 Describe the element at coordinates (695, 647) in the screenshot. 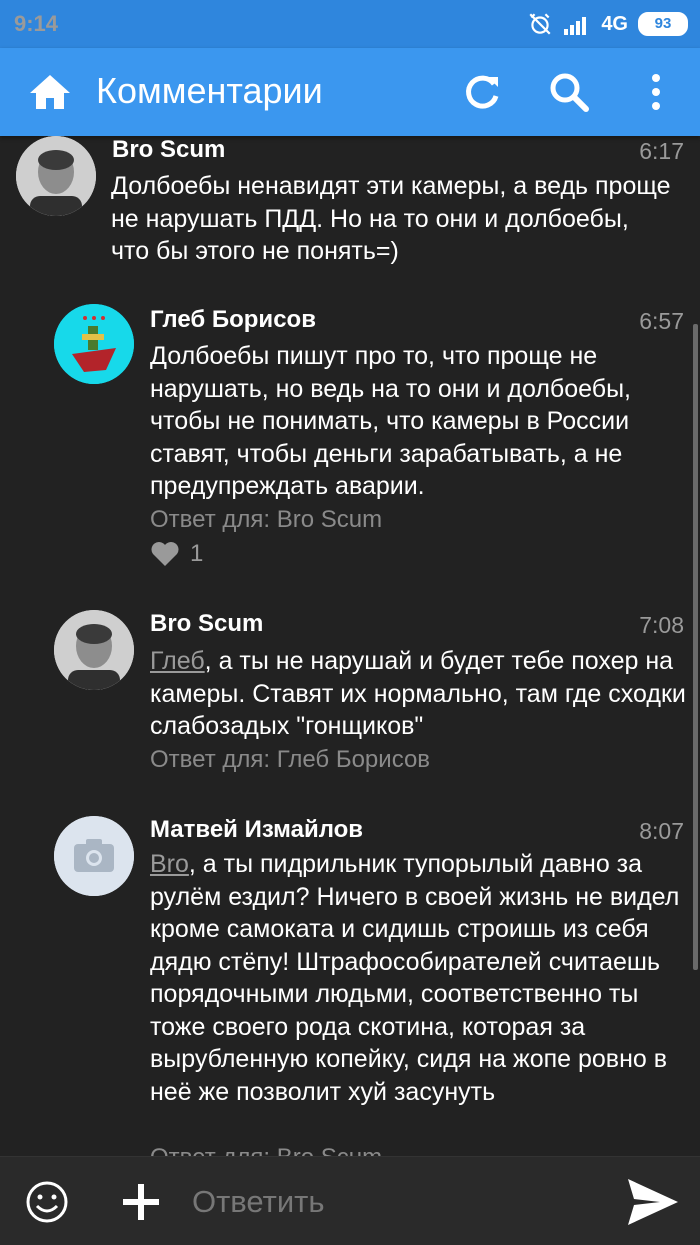

I see `scrollbar` at that location.